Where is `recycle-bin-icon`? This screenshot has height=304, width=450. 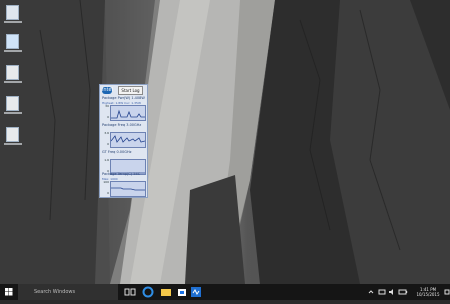
recycle-bin-icon is located at coordinates (13, 13).